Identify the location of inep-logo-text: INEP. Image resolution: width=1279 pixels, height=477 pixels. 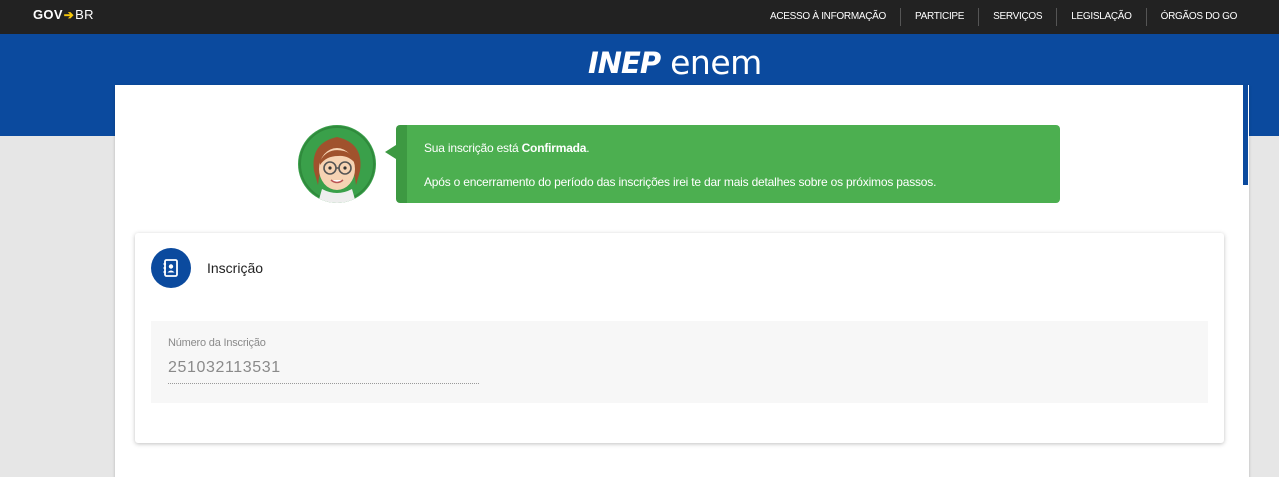
(624, 62).